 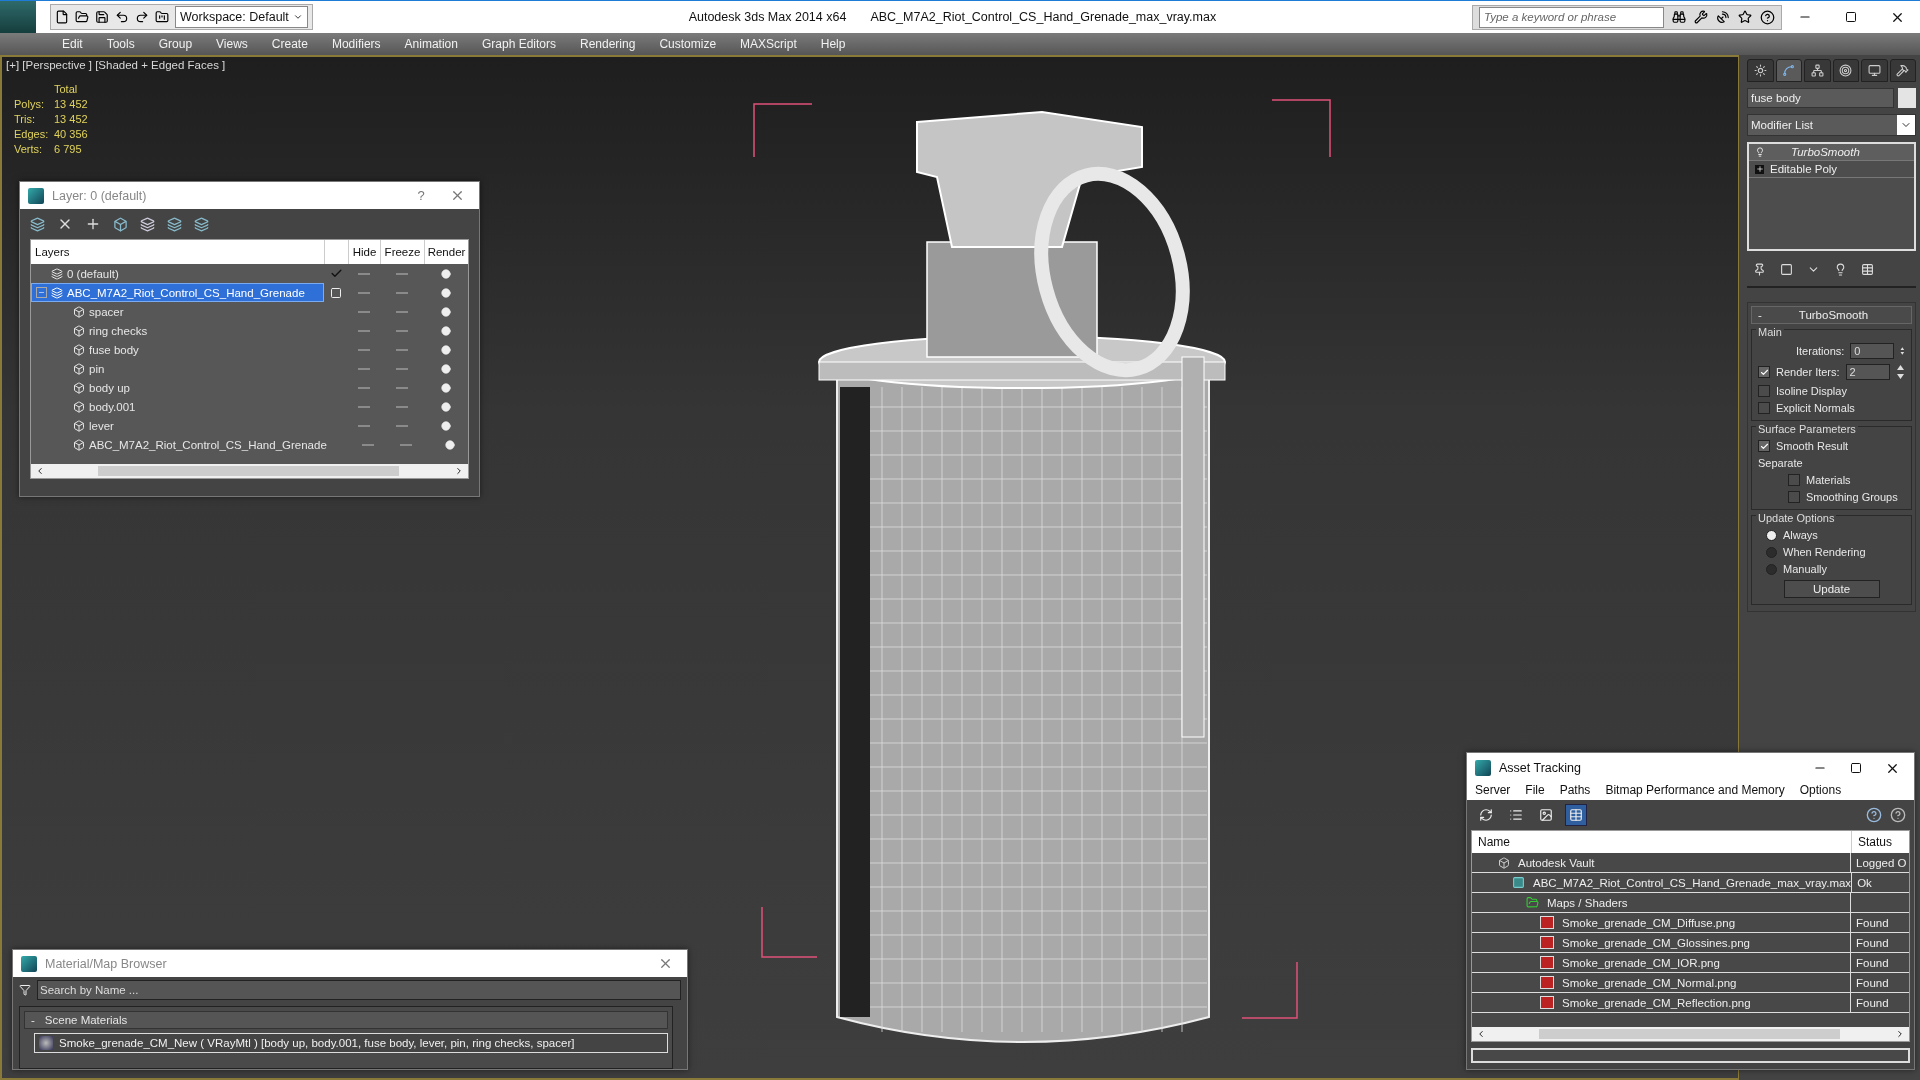 I want to click on search-field: Type a keyword or phrase, so click(x=1571, y=17).